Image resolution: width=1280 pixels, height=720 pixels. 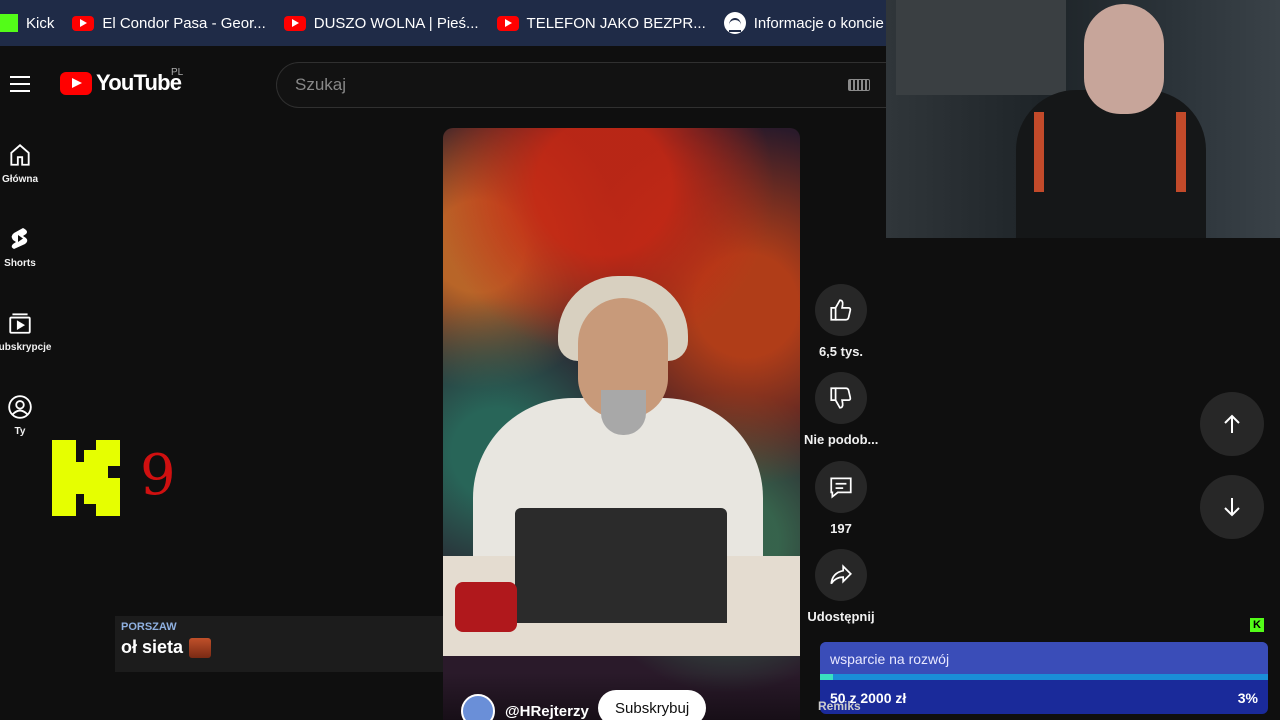 I want to click on home-icon, so click(x=20, y=155).